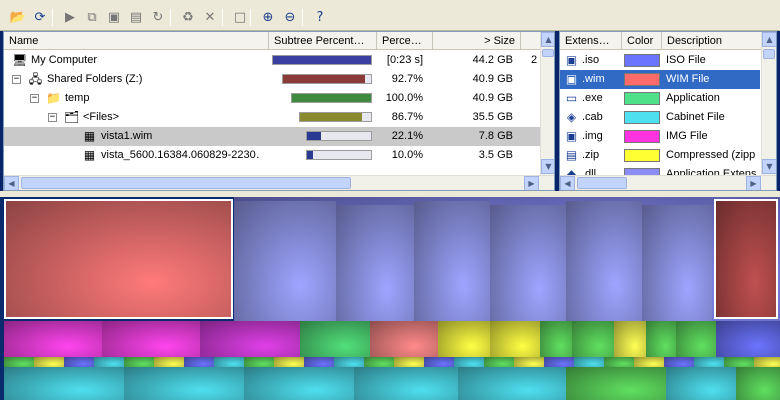 This screenshot has height=400, width=780. What do you see at coordinates (18, 17) in the screenshot?
I see `open-folder-icon: 📂` at bounding box center [18, 17].